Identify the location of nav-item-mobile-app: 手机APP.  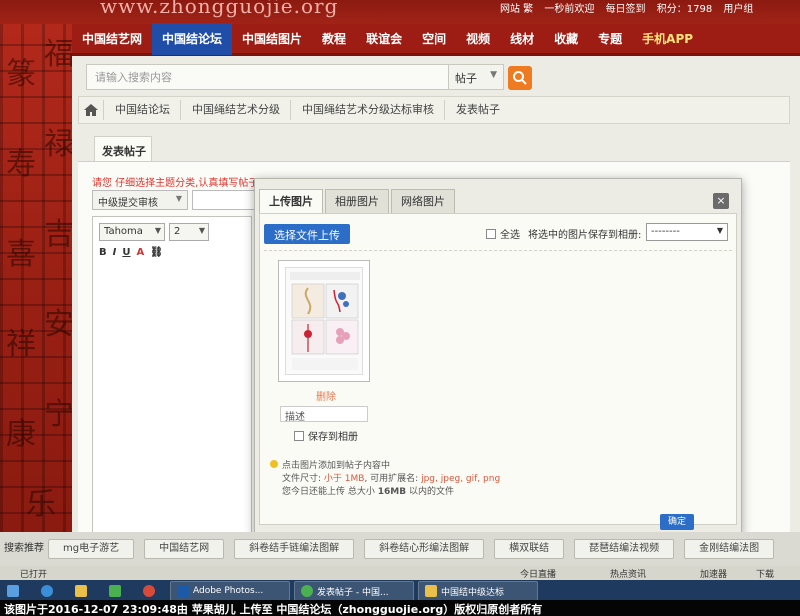
(667, 39).